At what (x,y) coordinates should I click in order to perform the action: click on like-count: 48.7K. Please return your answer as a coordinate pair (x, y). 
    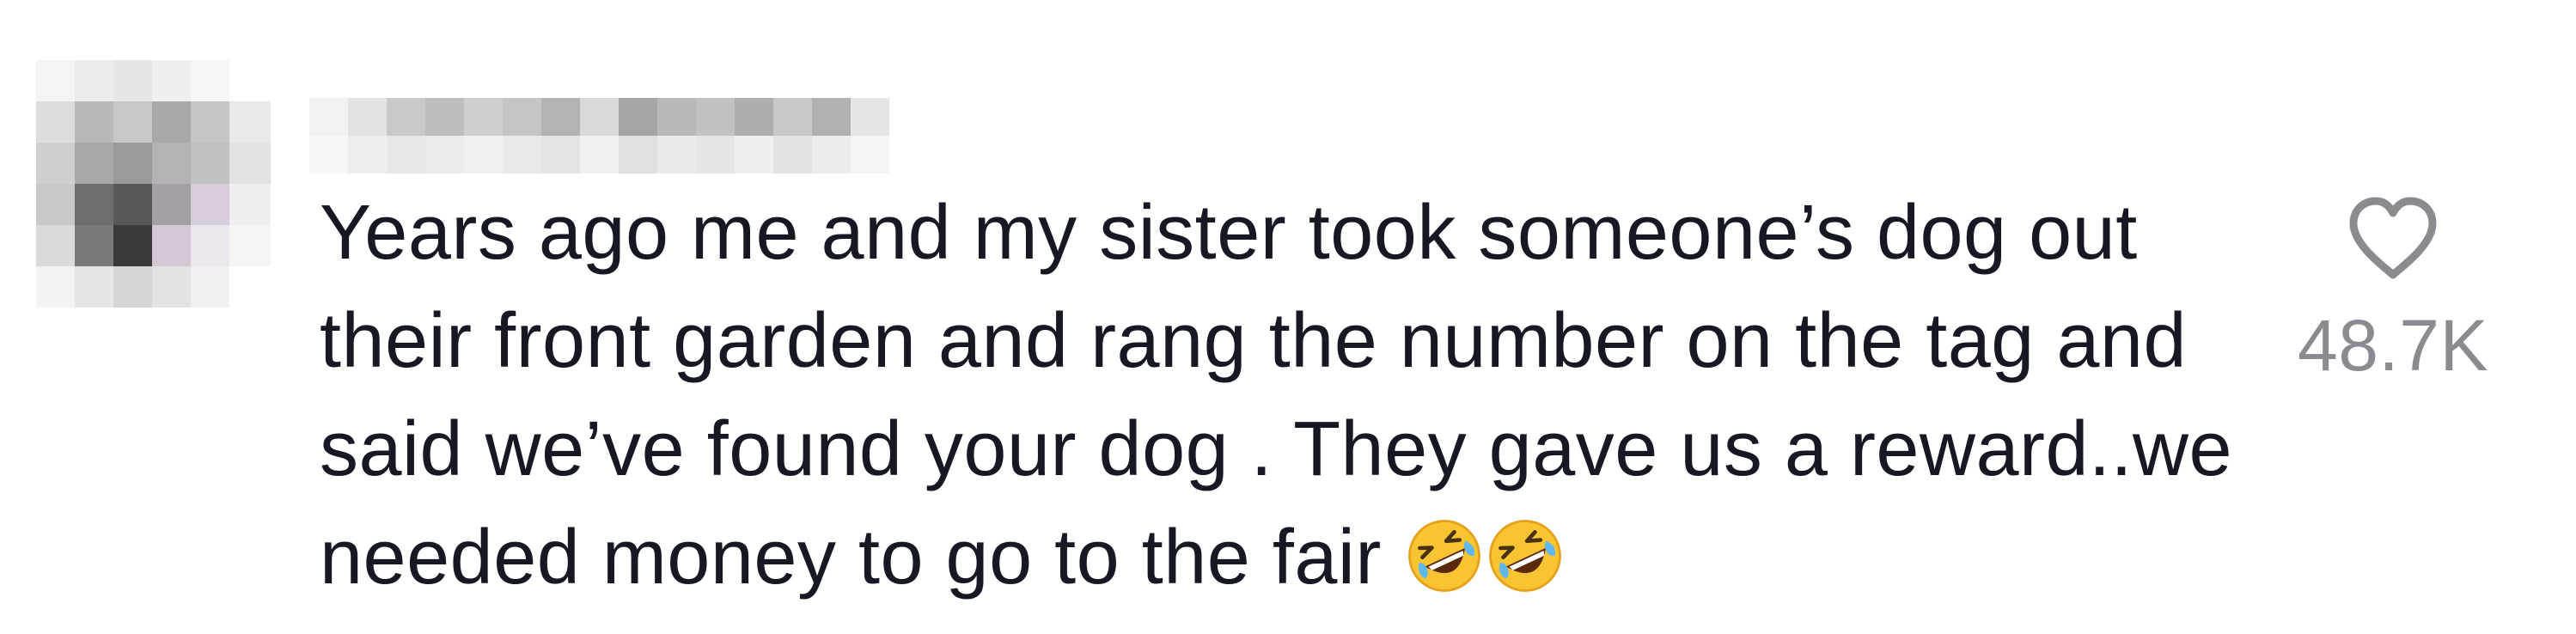
    Looking at the image, I should click on (2392, 345).